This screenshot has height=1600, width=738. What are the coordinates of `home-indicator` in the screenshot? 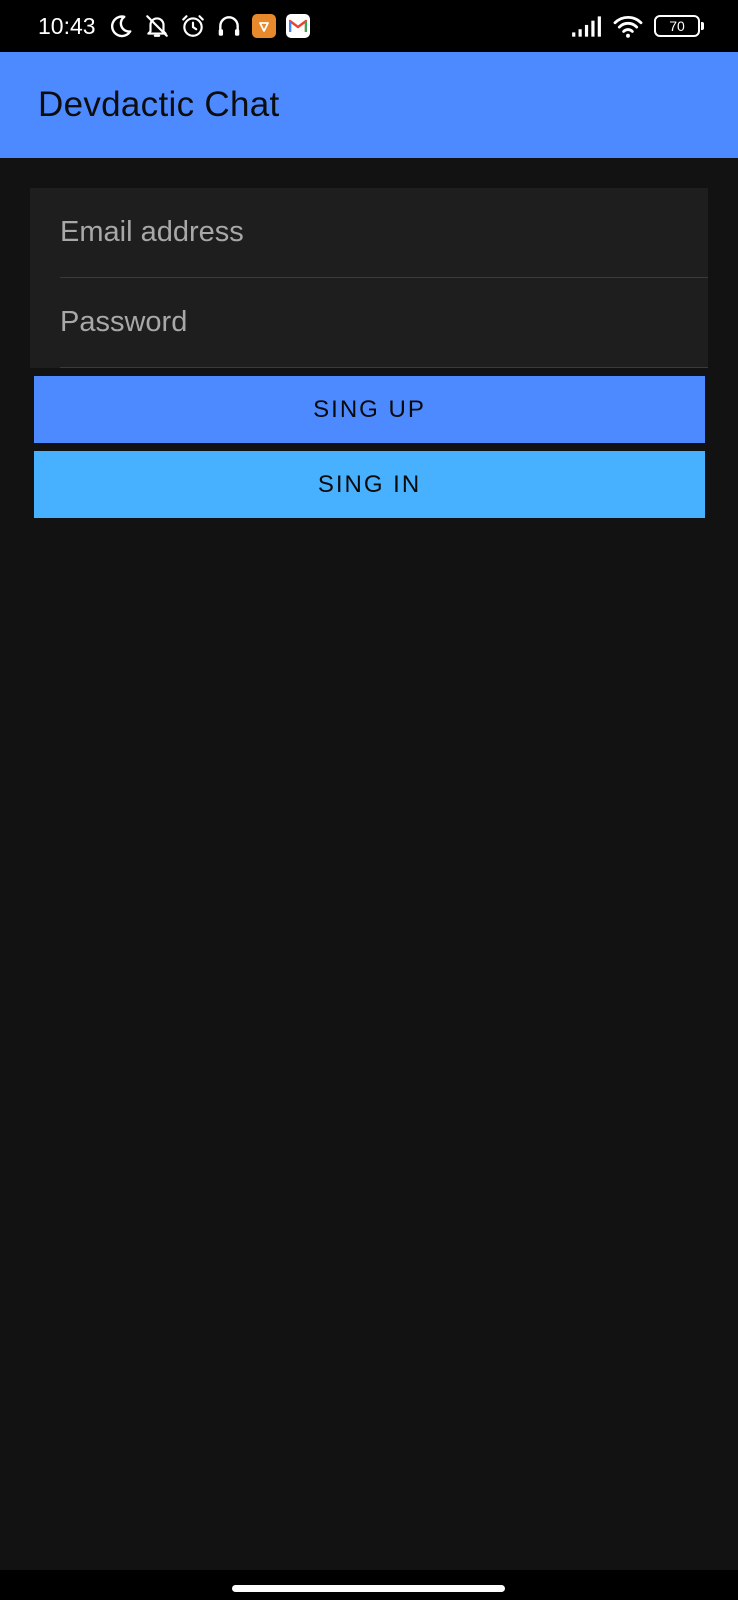 It's located at (368, 1588).